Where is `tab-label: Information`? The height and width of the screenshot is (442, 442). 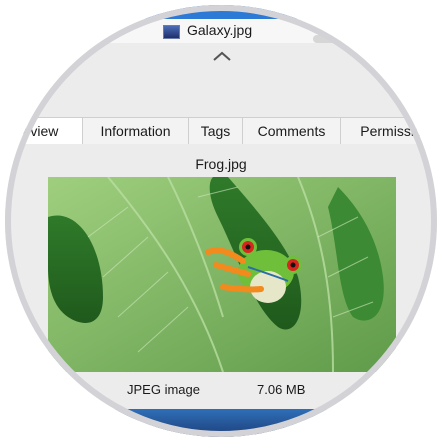 tab-label: Information is located at coordinates (135, 131).